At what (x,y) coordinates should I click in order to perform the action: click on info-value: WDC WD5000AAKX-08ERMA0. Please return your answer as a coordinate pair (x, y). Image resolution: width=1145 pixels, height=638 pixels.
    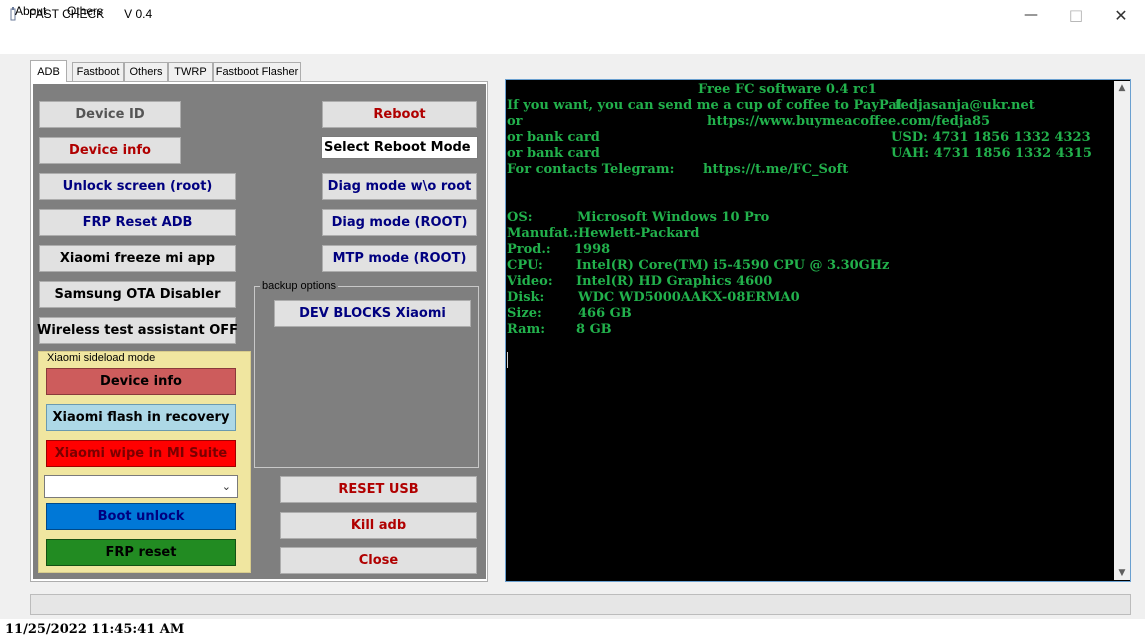
    Looking at the image, I should click on (689, 297).